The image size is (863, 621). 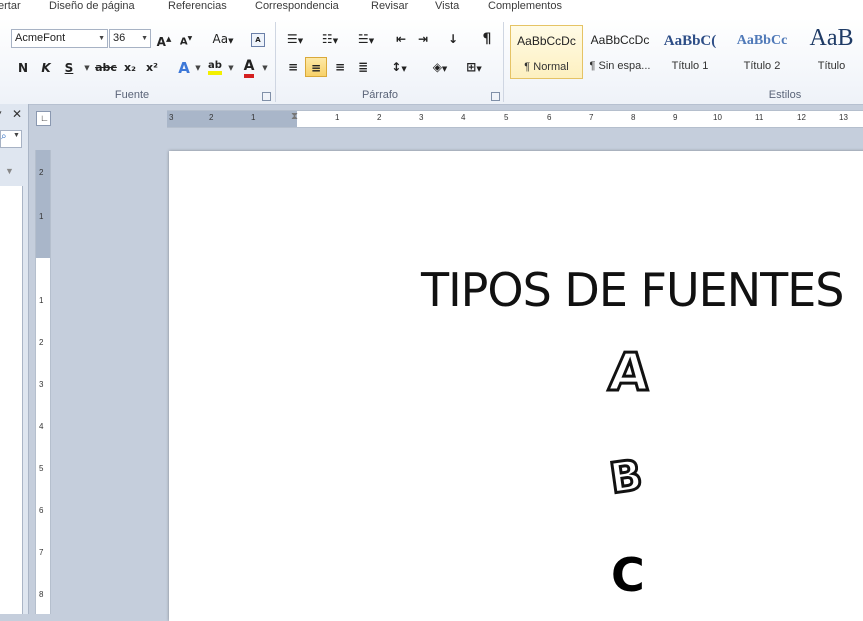 What do you see at coordinates (152, 68) in the screenshot?
I see `superscript-button: x²` at bounding box center [152, 68].